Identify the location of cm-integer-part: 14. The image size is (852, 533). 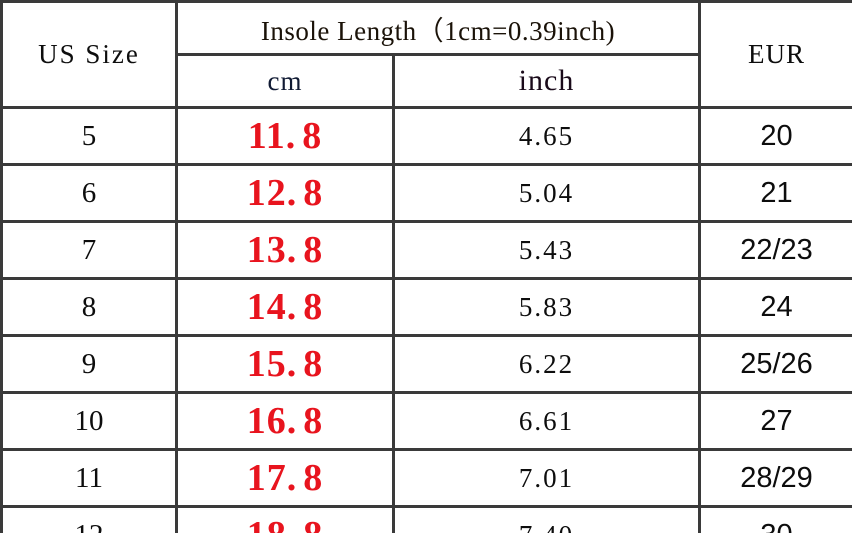
(266, 307).